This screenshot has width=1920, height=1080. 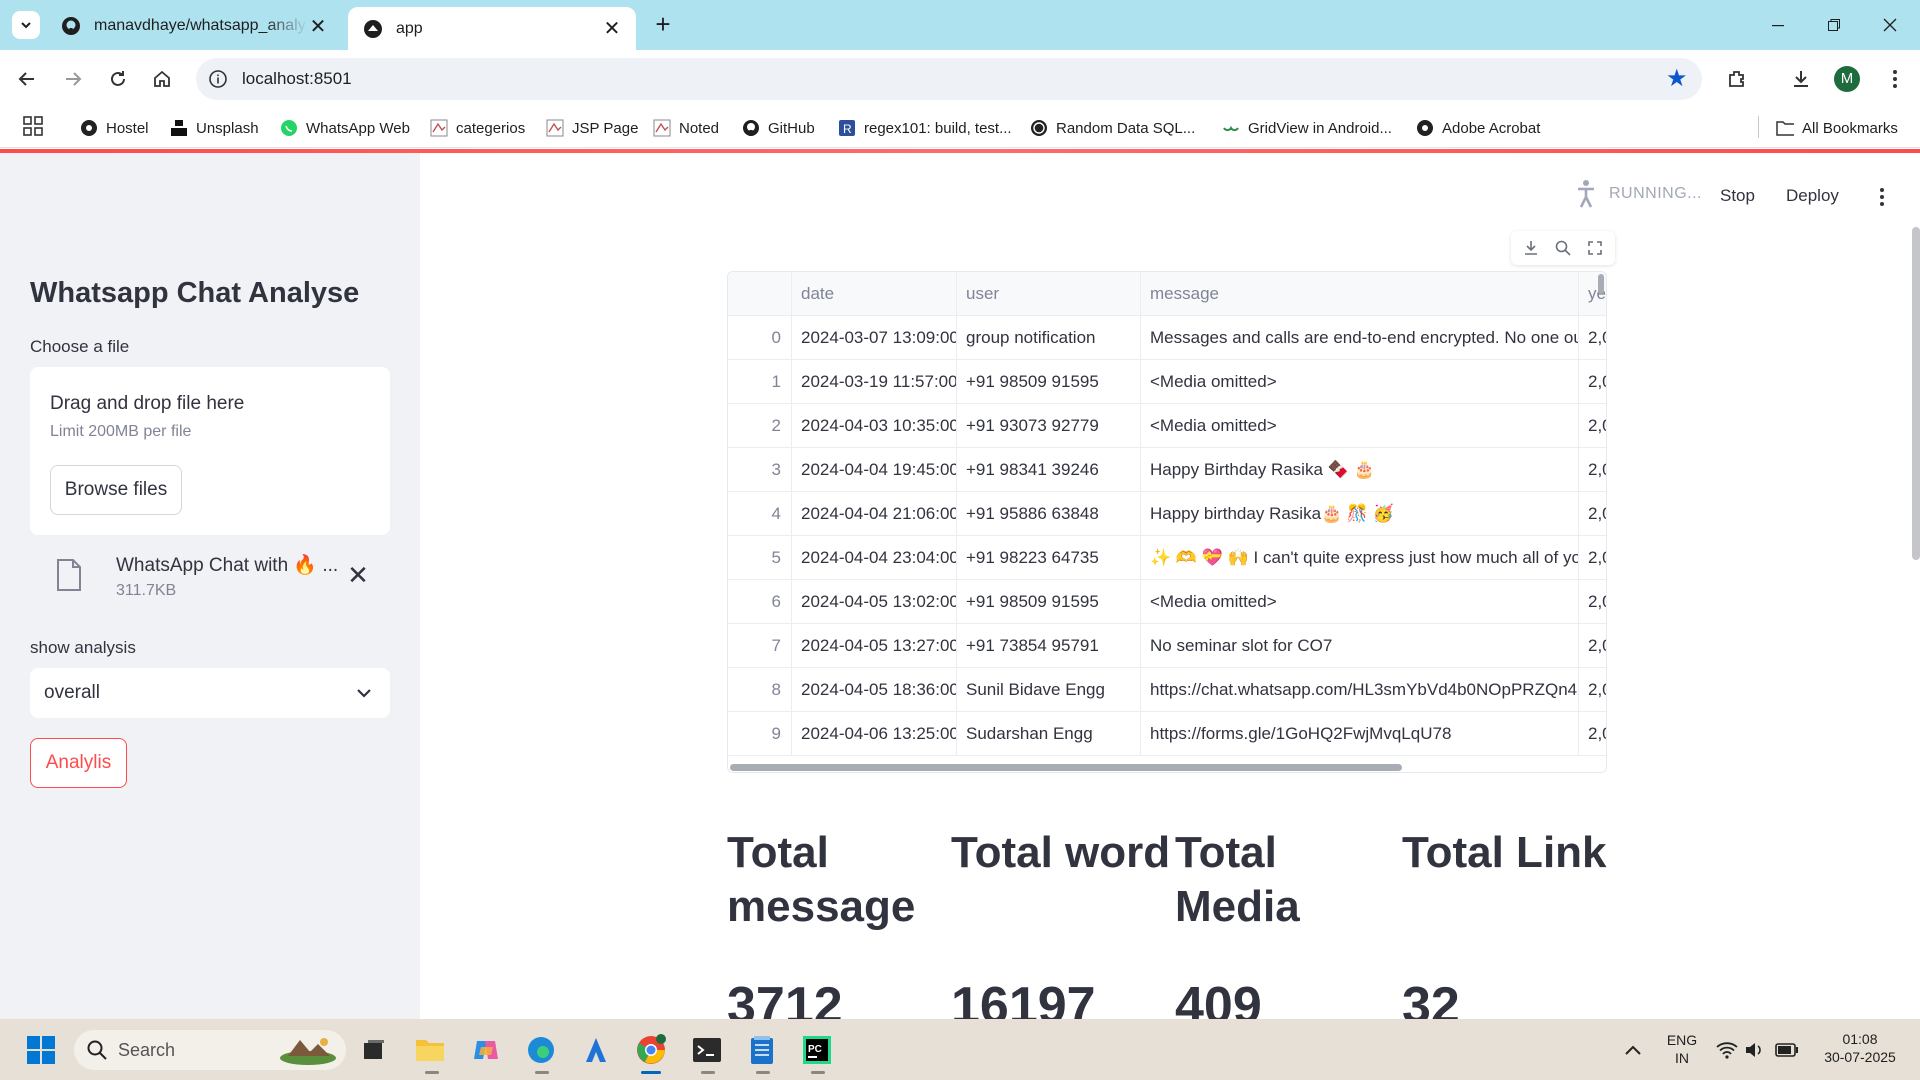 What do you see at coordinates (1049, 734) in the screenshot?
I see `cell-user: Sudarshan Engg` at bounding box center [1049, 734].